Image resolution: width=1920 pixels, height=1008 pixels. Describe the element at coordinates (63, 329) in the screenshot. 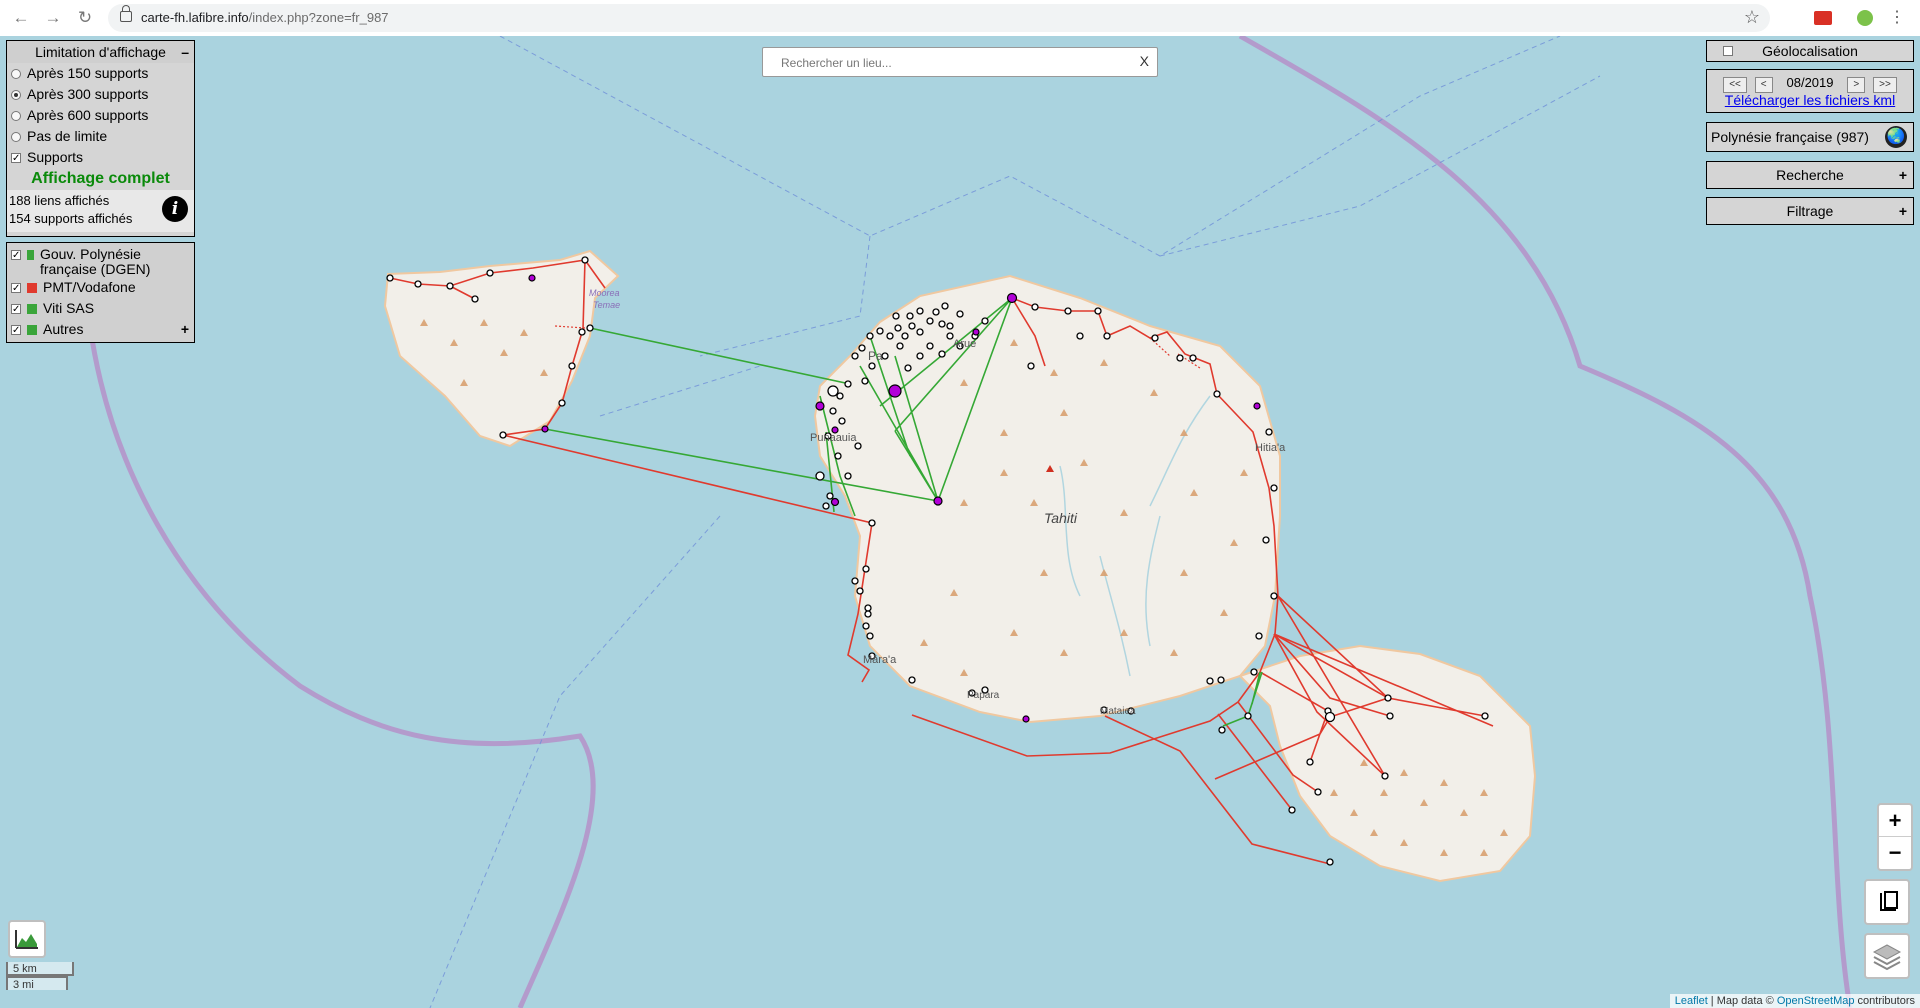

I see `operator-label: Autres` at that location.